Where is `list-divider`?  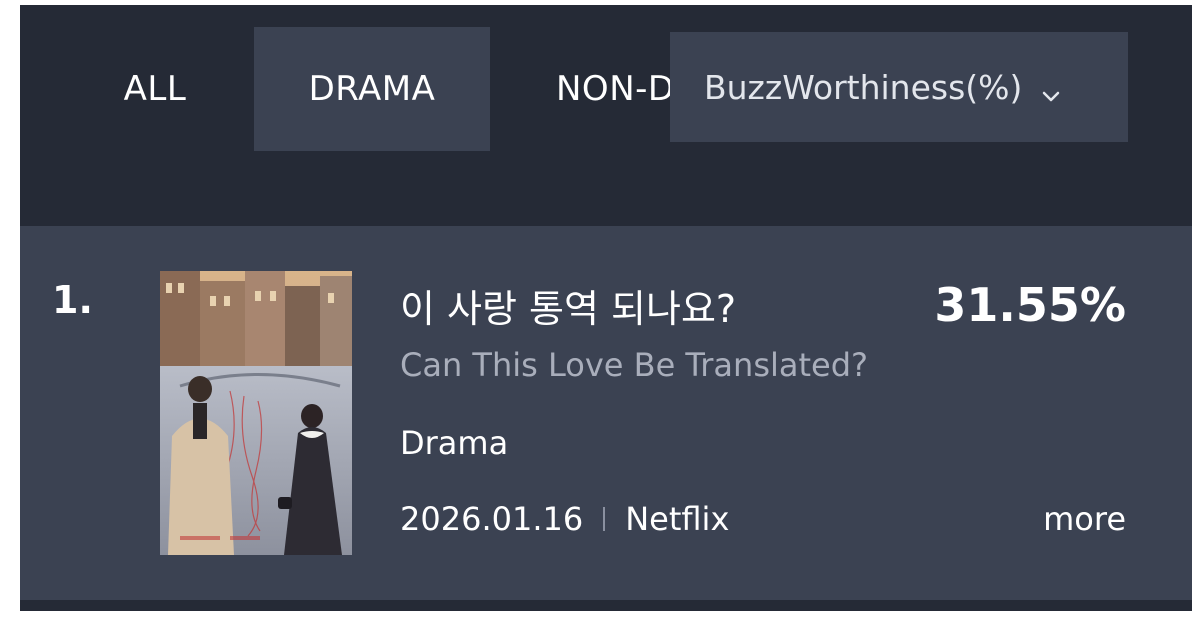 list-divider is located at coordinates (606, 605).